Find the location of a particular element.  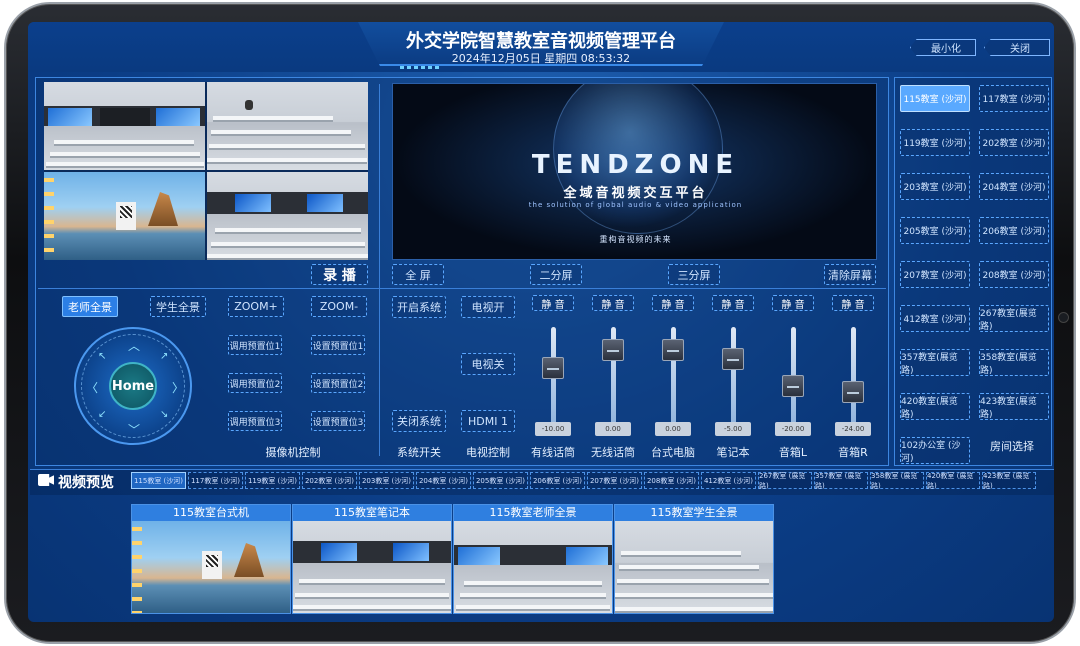

arrow-up-right-icon: ↗ is located at coordinates (164, 356).